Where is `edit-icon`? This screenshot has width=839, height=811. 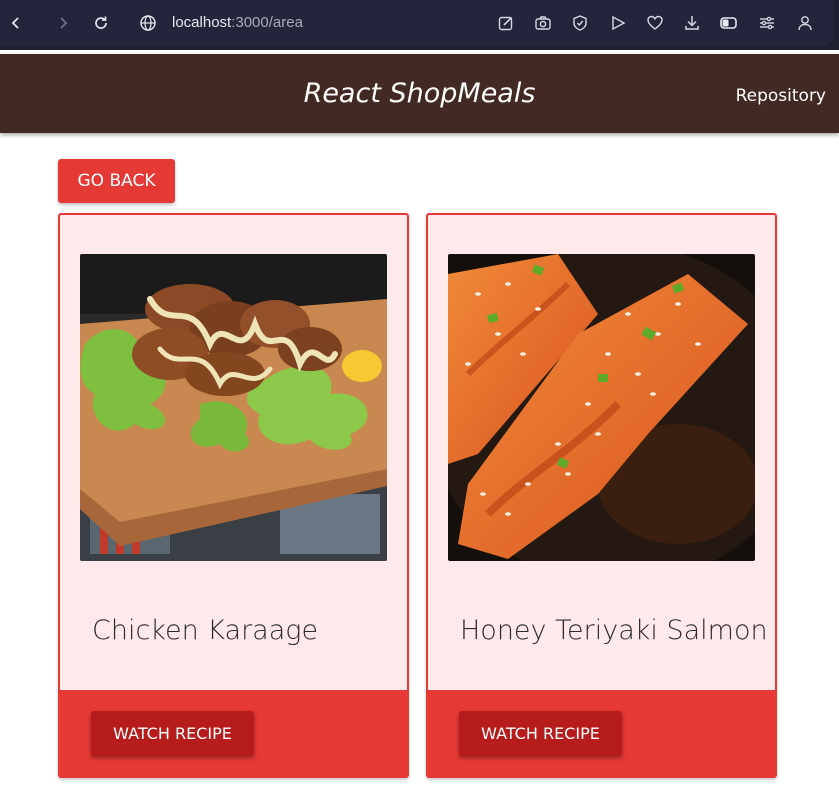 edit-icon is located at coordinates (506, 23).